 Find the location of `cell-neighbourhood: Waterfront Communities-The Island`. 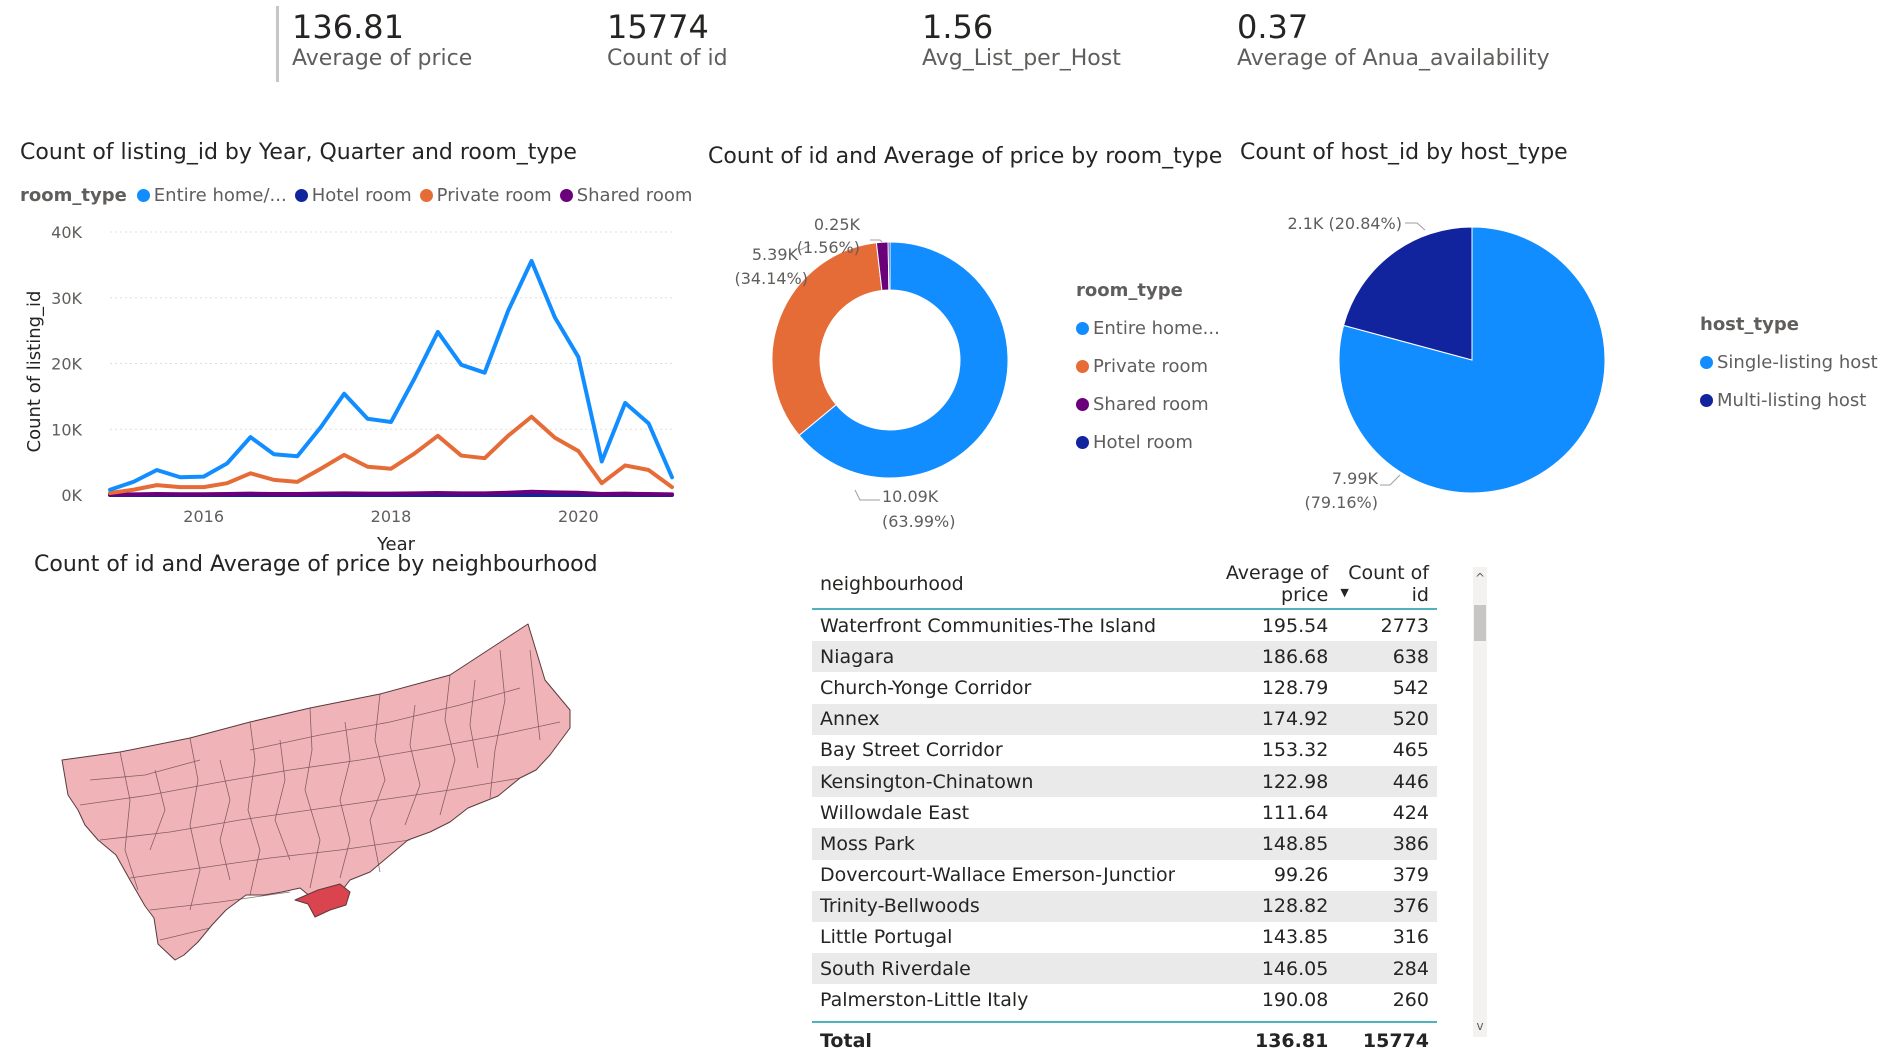

cell-neighbourhood: Waterfront Communities-The Island is located at coordinates (988, 625).